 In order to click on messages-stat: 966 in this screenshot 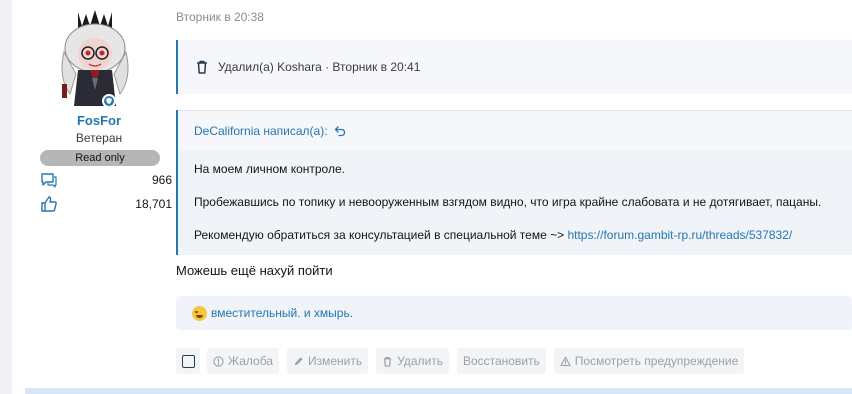, I will do `click(106, 180)`.